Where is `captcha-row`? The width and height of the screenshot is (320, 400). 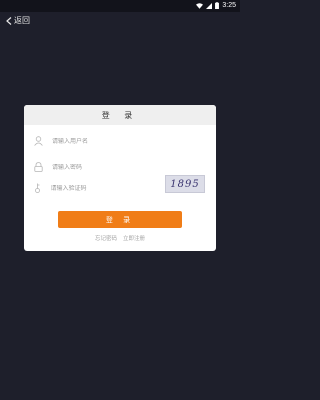 captcha-row is located at coordinates (94, 188).